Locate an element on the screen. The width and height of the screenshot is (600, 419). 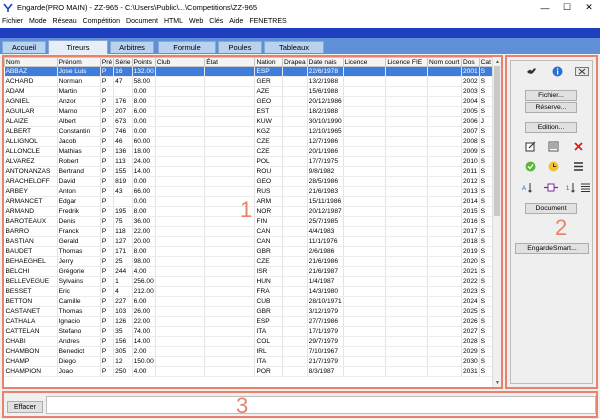
sort-numeric-icon: 1 is located at coordinates (571, 187).